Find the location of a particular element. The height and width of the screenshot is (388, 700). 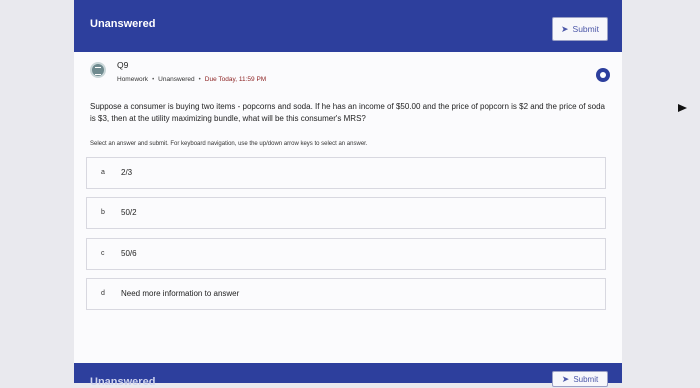

question-status: Unanswered is located at coordinates (176, 79).